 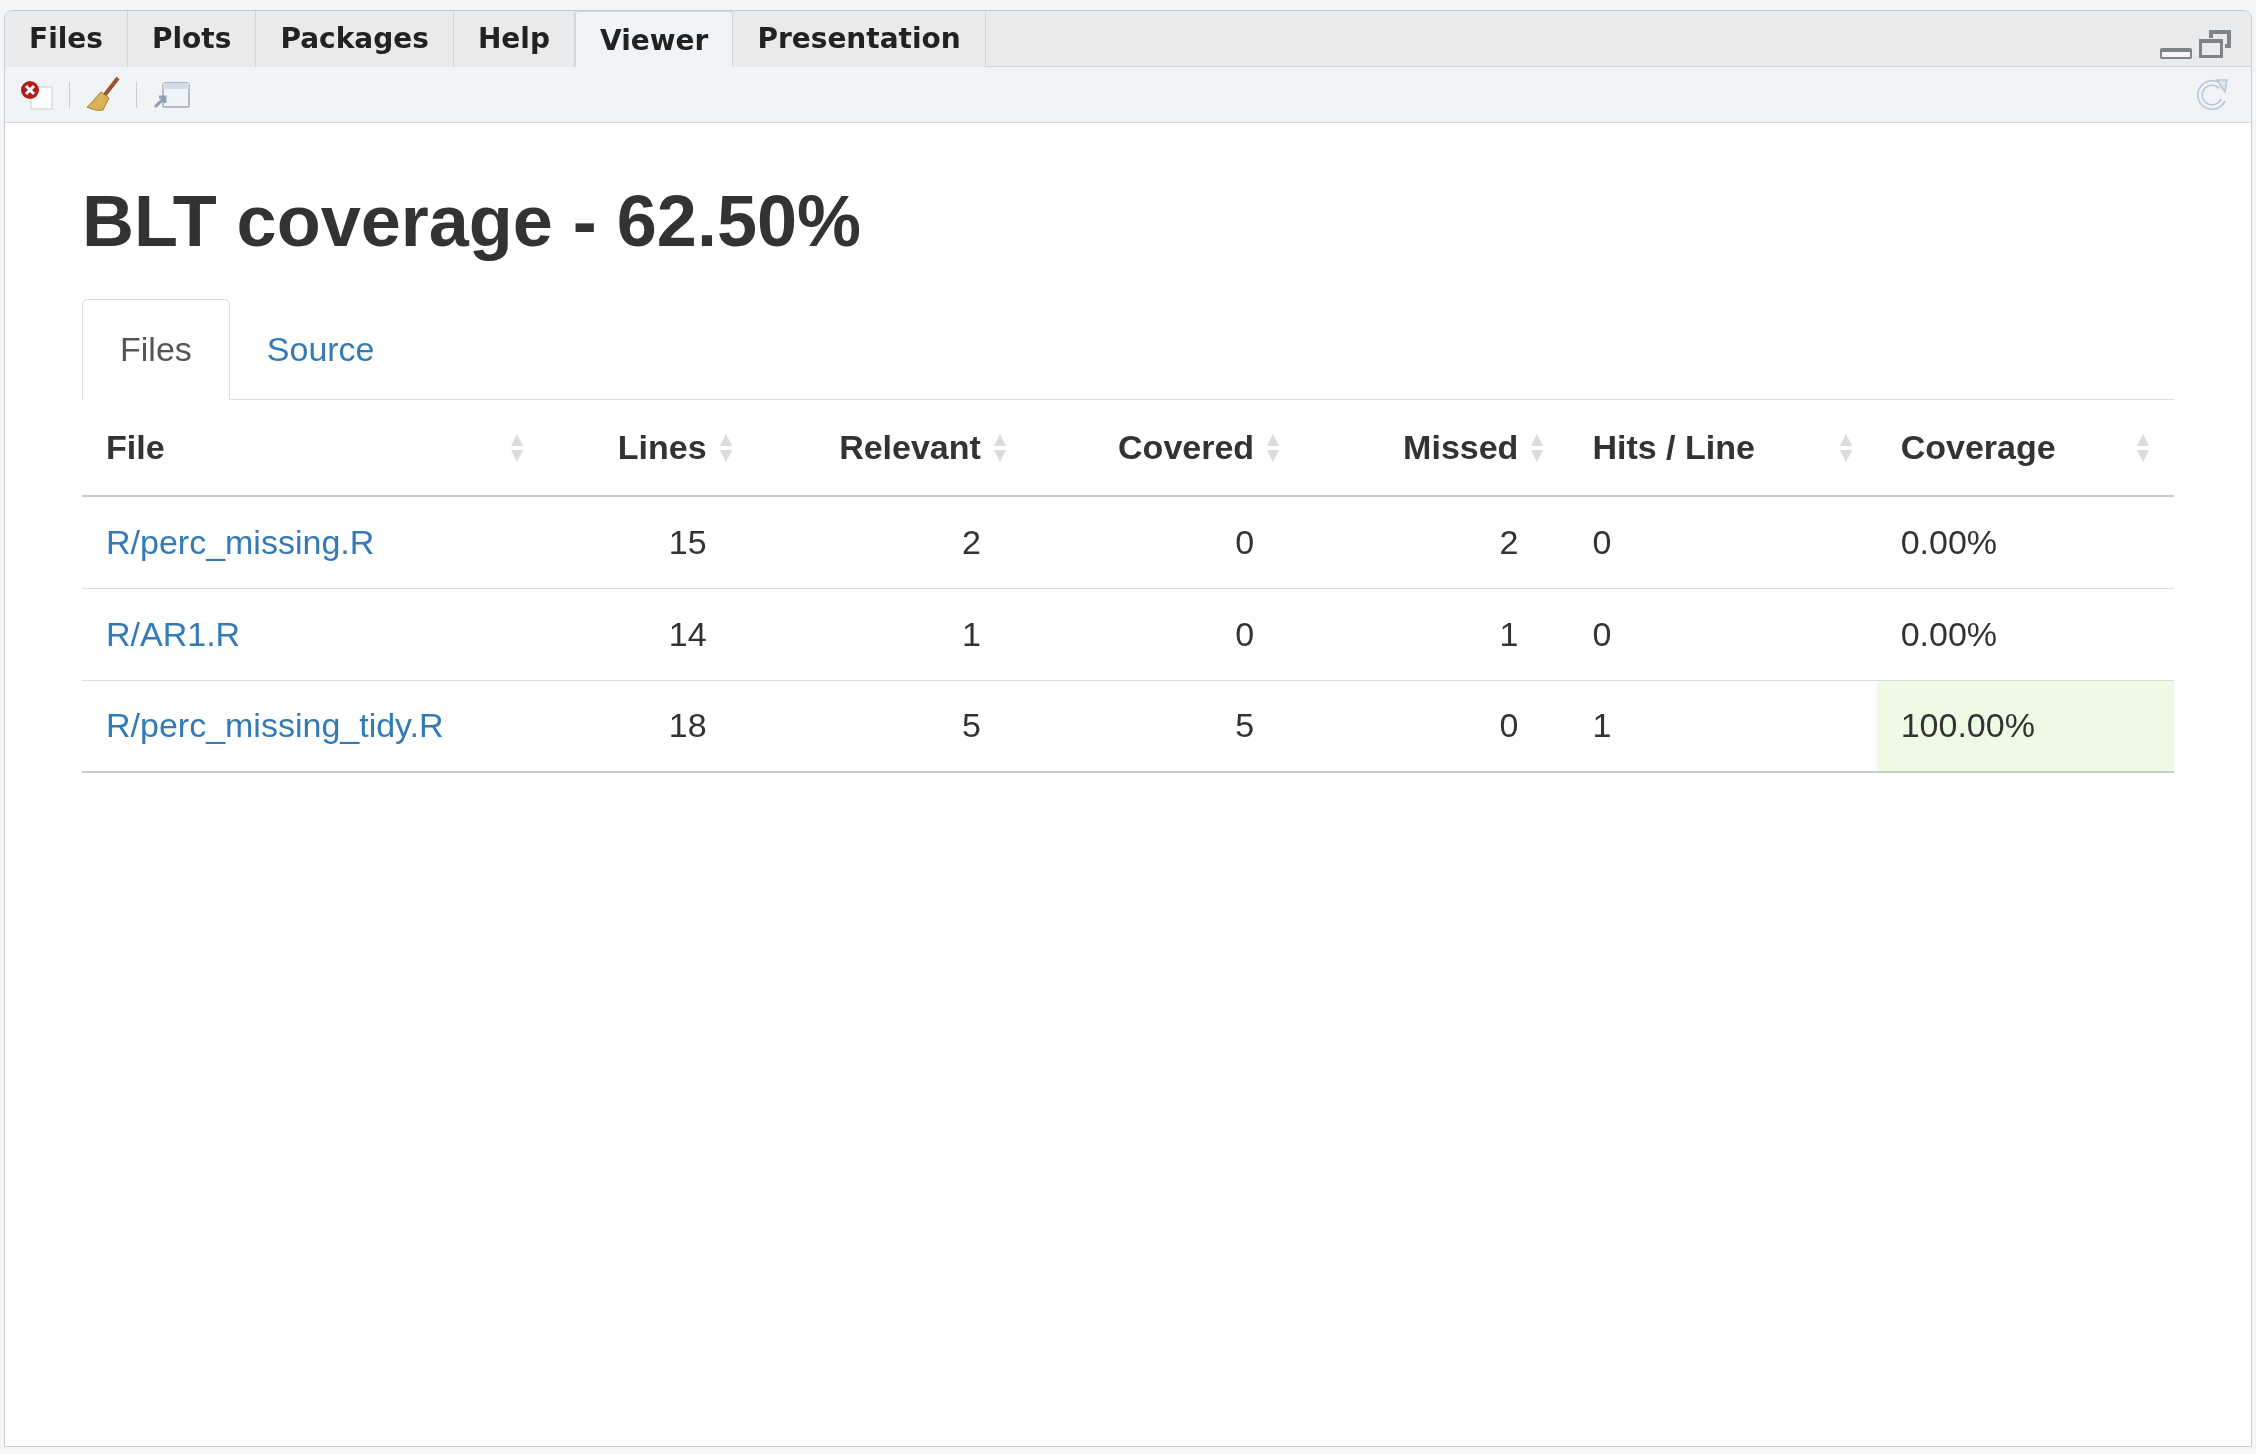 I want to click on minimize-icon, so click(x=2176, y=53).